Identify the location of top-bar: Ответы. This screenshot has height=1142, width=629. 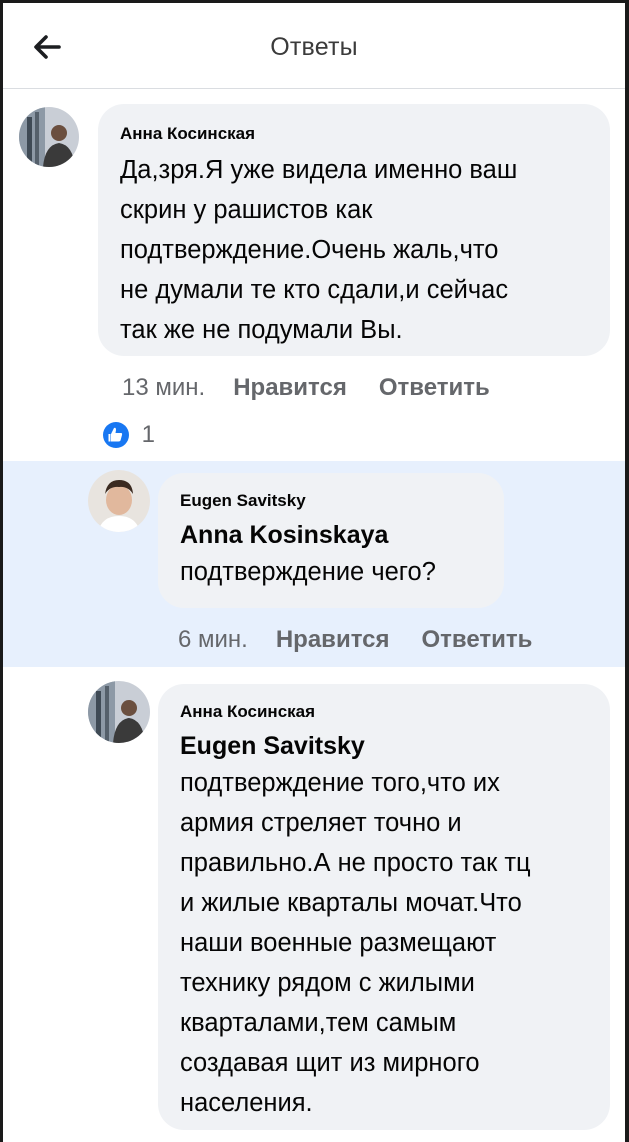
(314, 46).